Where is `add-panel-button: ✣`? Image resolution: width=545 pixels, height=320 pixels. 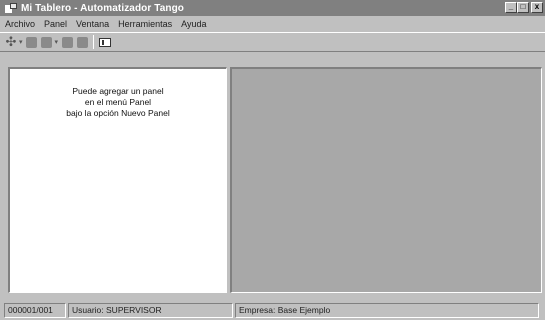 add-panel-button: ✣ is located at coordinates (11, 41).